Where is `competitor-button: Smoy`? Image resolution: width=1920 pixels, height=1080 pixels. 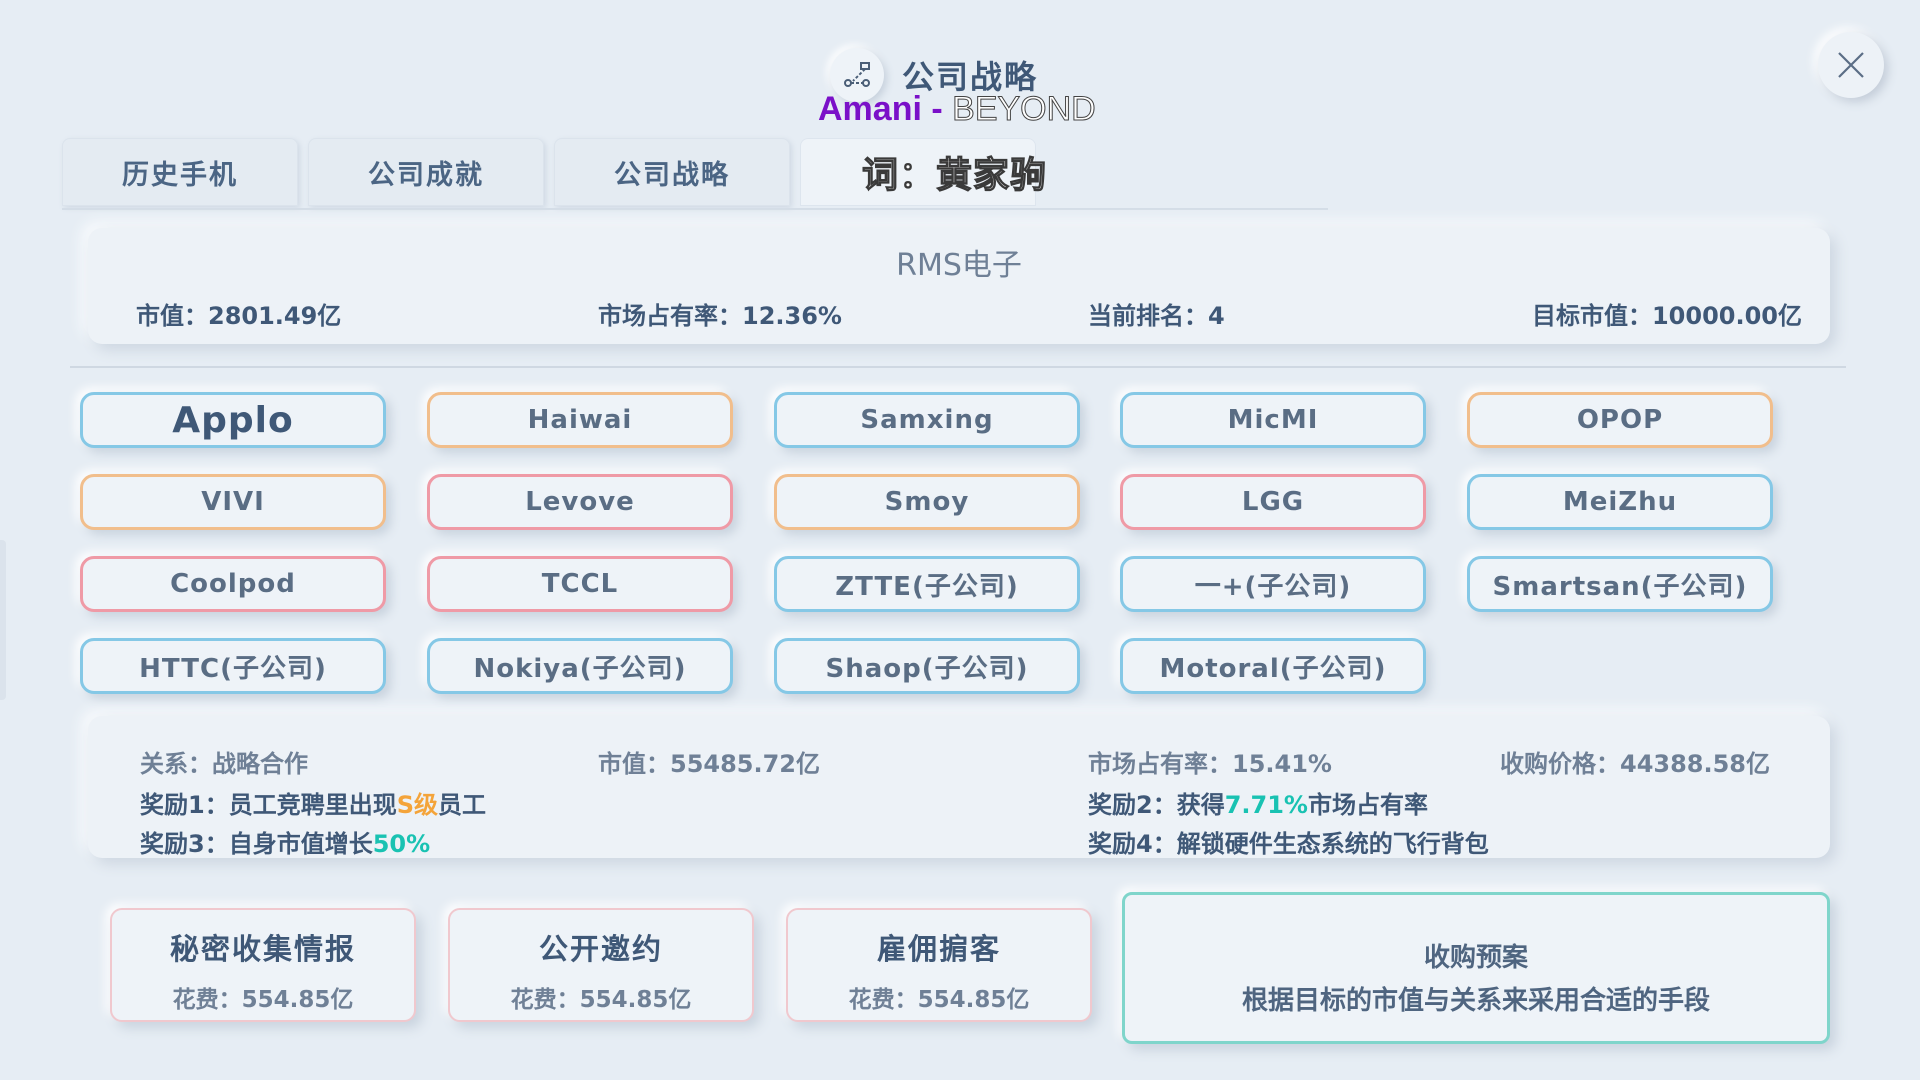 competitor-button: Smoy is located at coordinates (927, 502).